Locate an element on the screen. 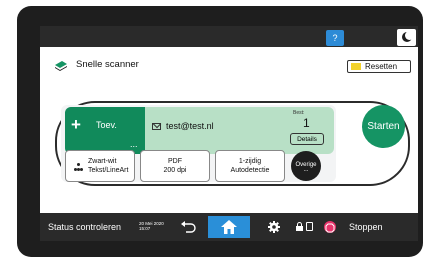 The height and width of the screenshot is (260, 426). sides-value: Autodetectie is located at coordinates (250, 170).